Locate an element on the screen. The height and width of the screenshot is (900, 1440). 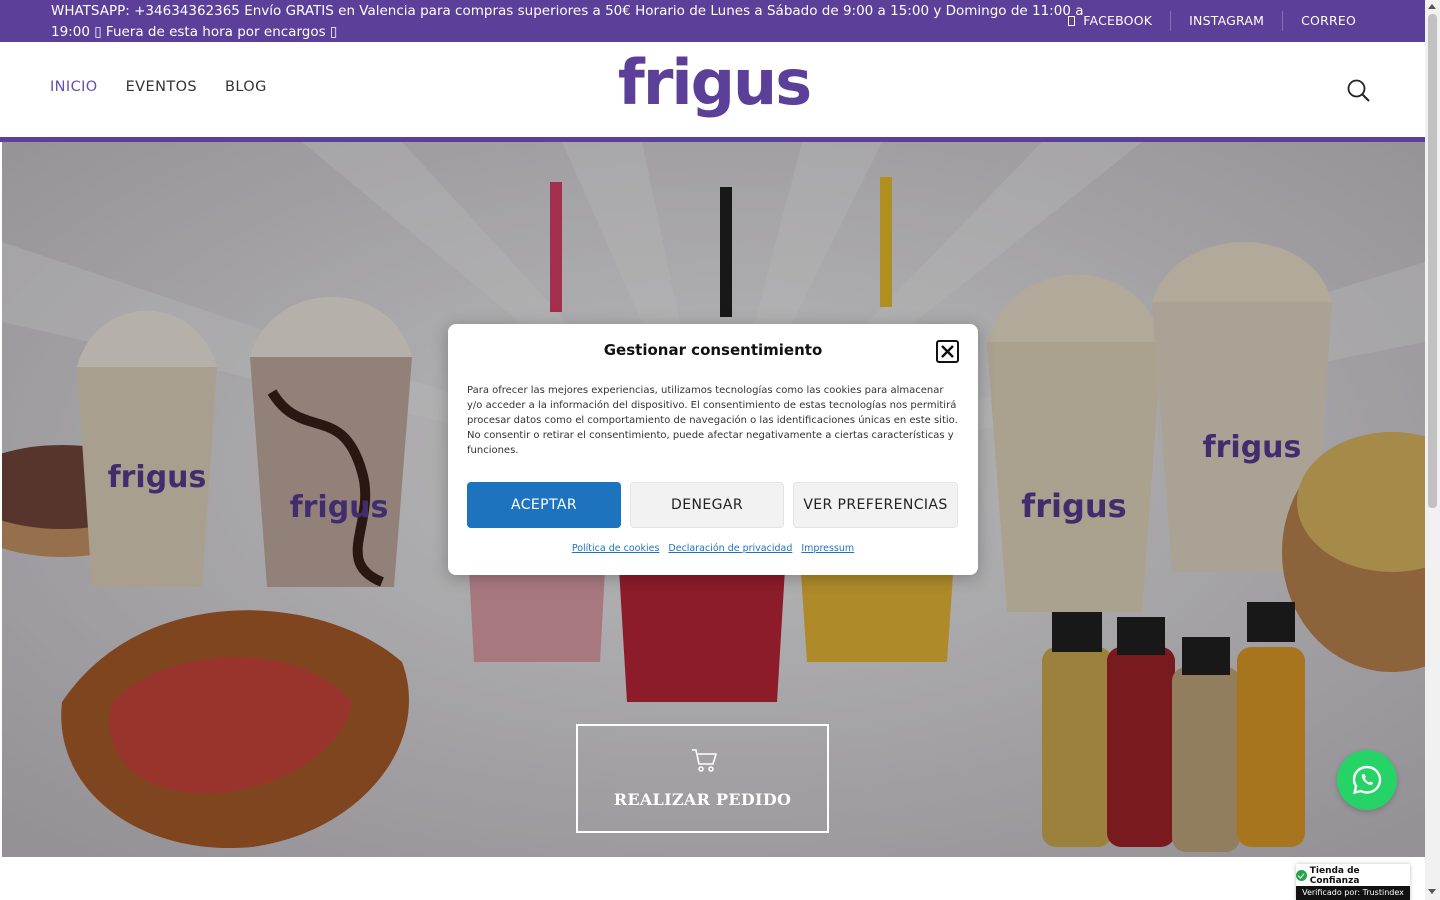
main-nav: INICIO EVENTOS BLOG is located at coordinates (158, 87).